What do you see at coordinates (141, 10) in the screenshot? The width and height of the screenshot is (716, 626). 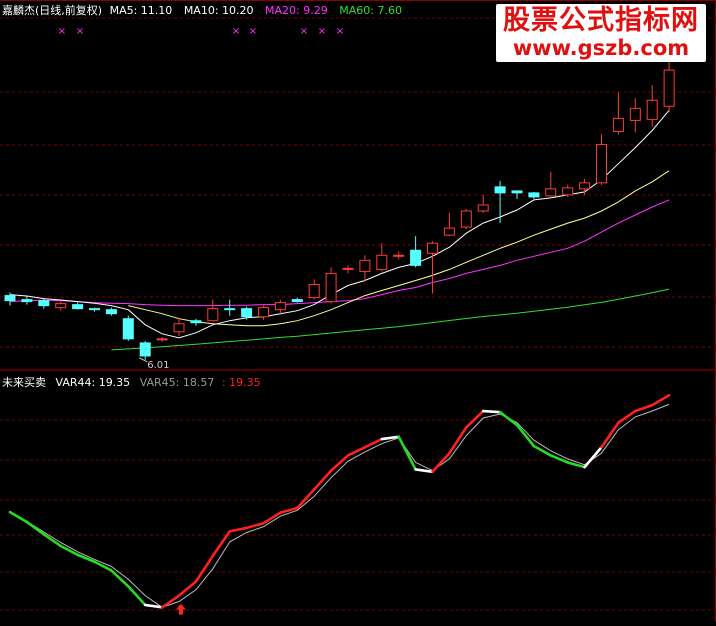 I see `ma5-label: MA5: 11.10` at bounding box center [141, 10].